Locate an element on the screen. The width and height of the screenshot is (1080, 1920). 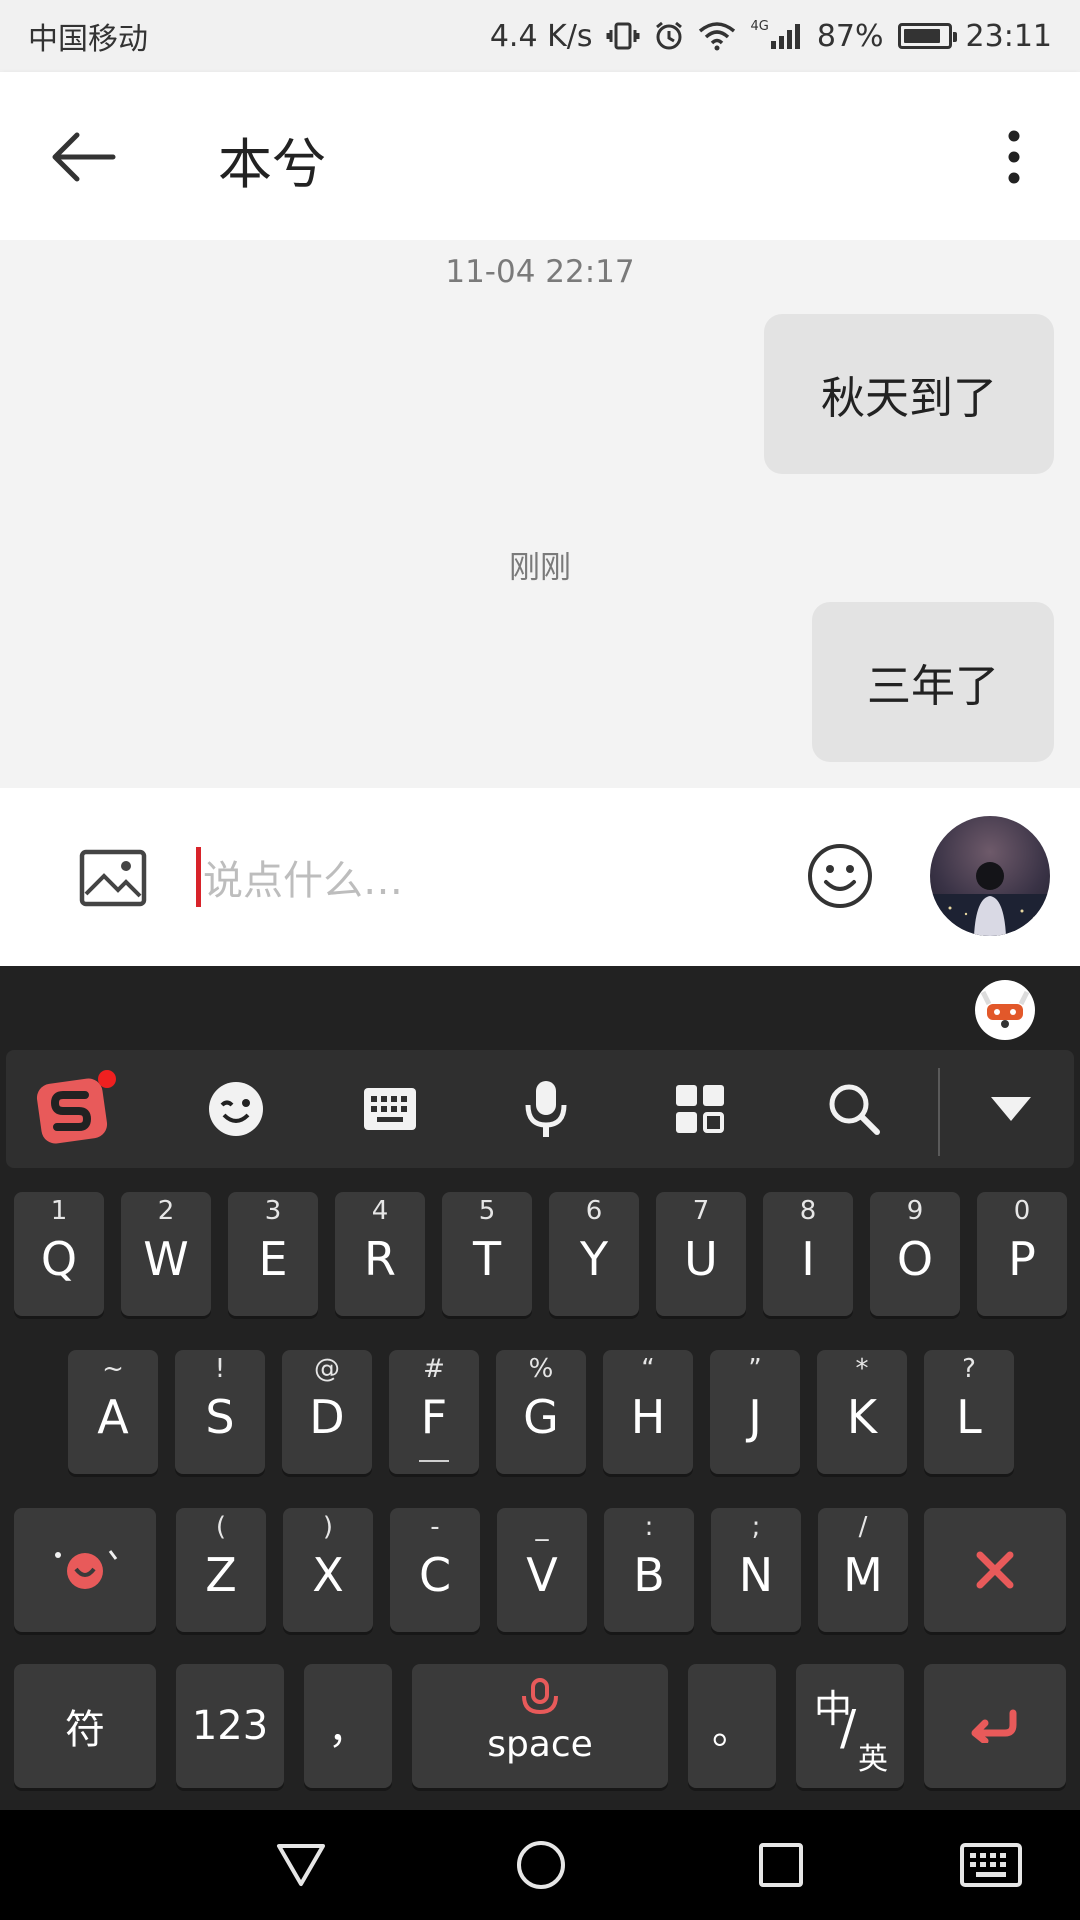
key-secondary-label: : is located at coordinates (649, 1527).